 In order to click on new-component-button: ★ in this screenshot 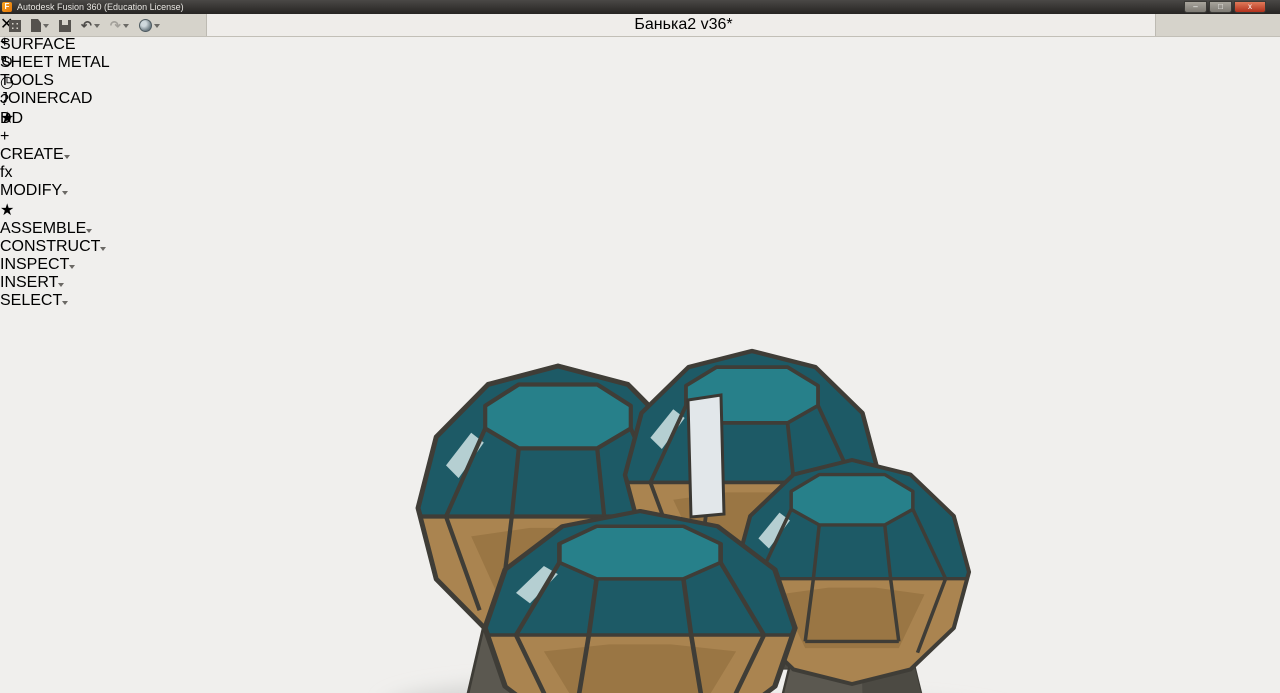, I will do `click(640, 210)`.